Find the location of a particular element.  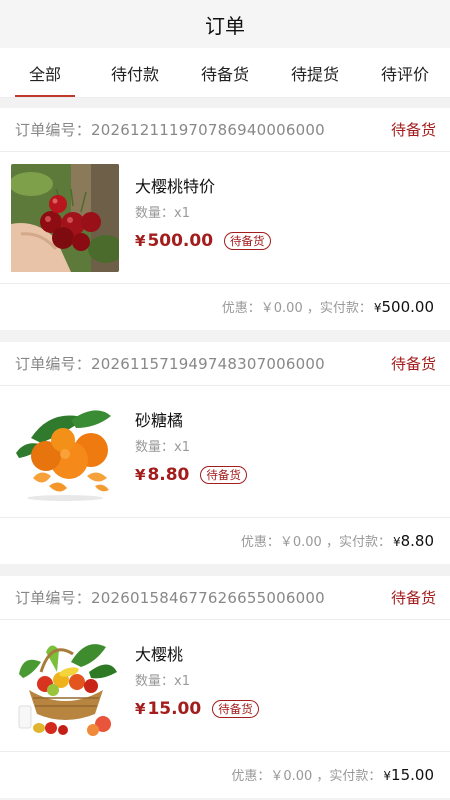

paid-amount: ¥500.00 is located at coordinates (404, 307).